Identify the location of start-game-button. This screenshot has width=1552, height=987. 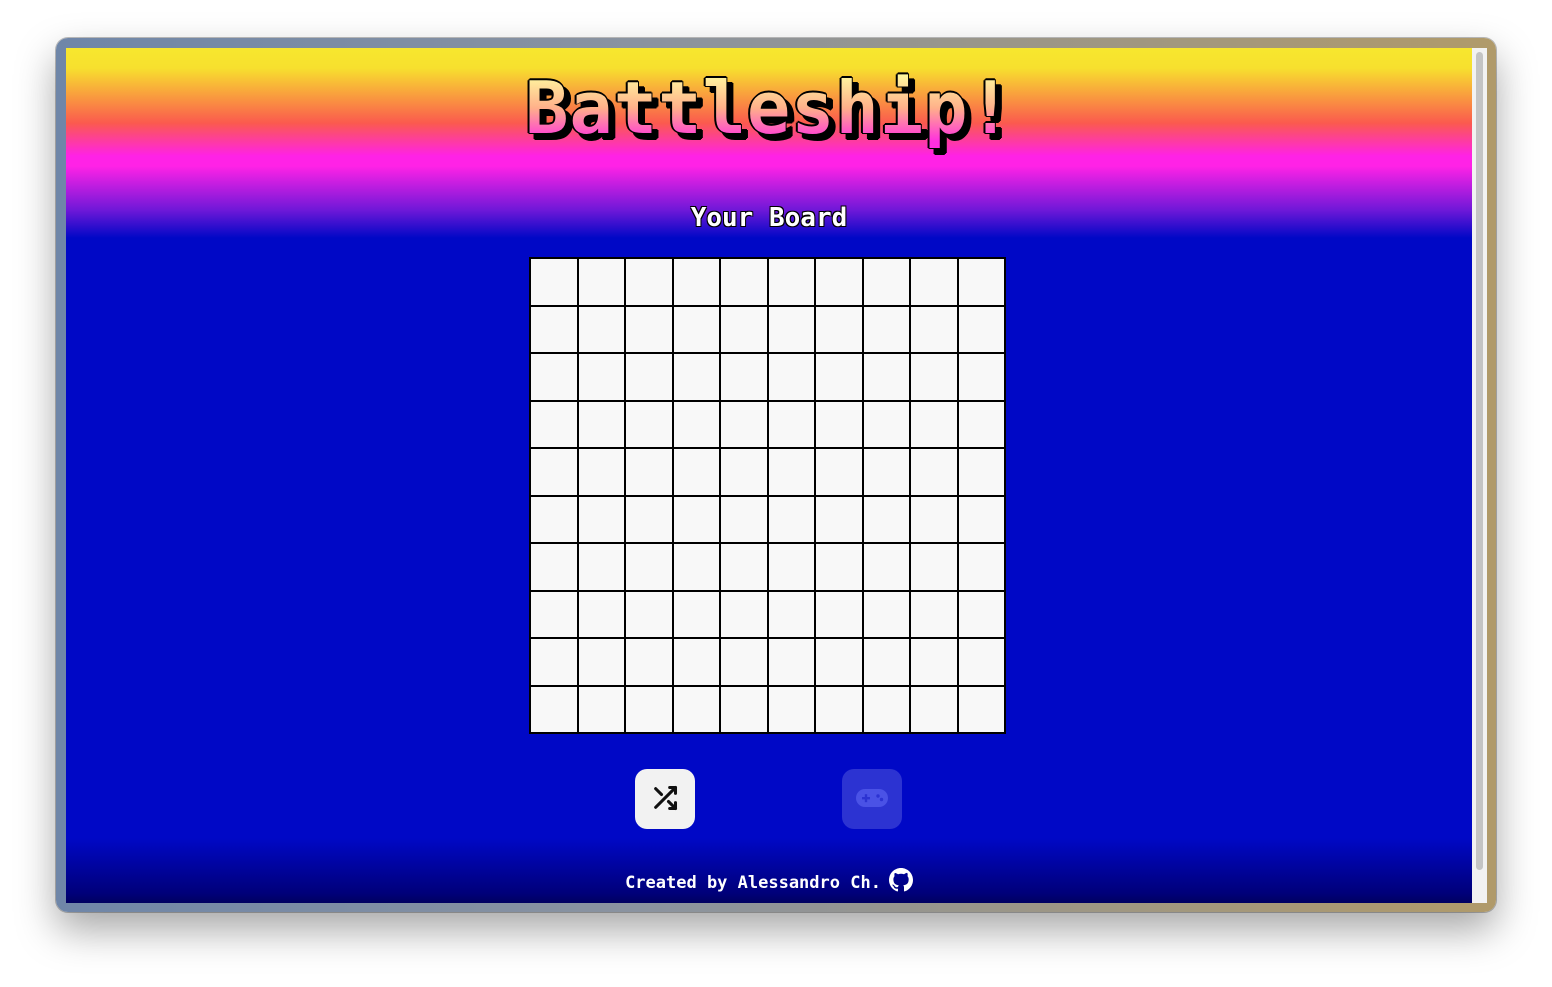
(872, 799).